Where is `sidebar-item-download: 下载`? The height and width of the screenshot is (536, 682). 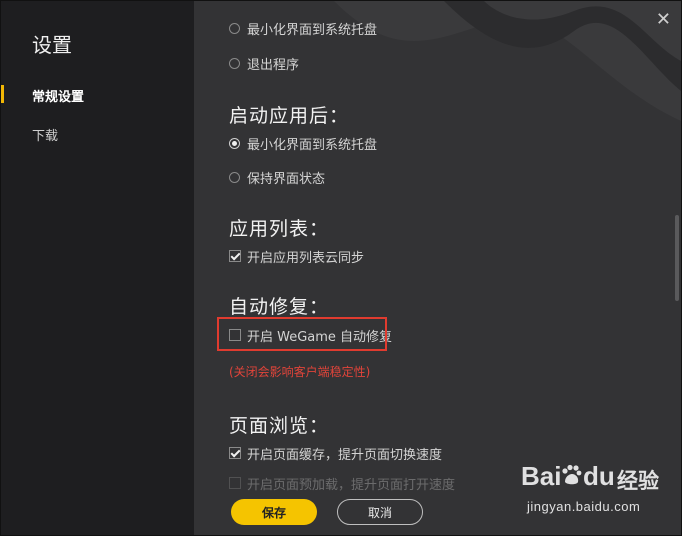
sidebar-item-download: 下载 is located at coordinates (45, 134).